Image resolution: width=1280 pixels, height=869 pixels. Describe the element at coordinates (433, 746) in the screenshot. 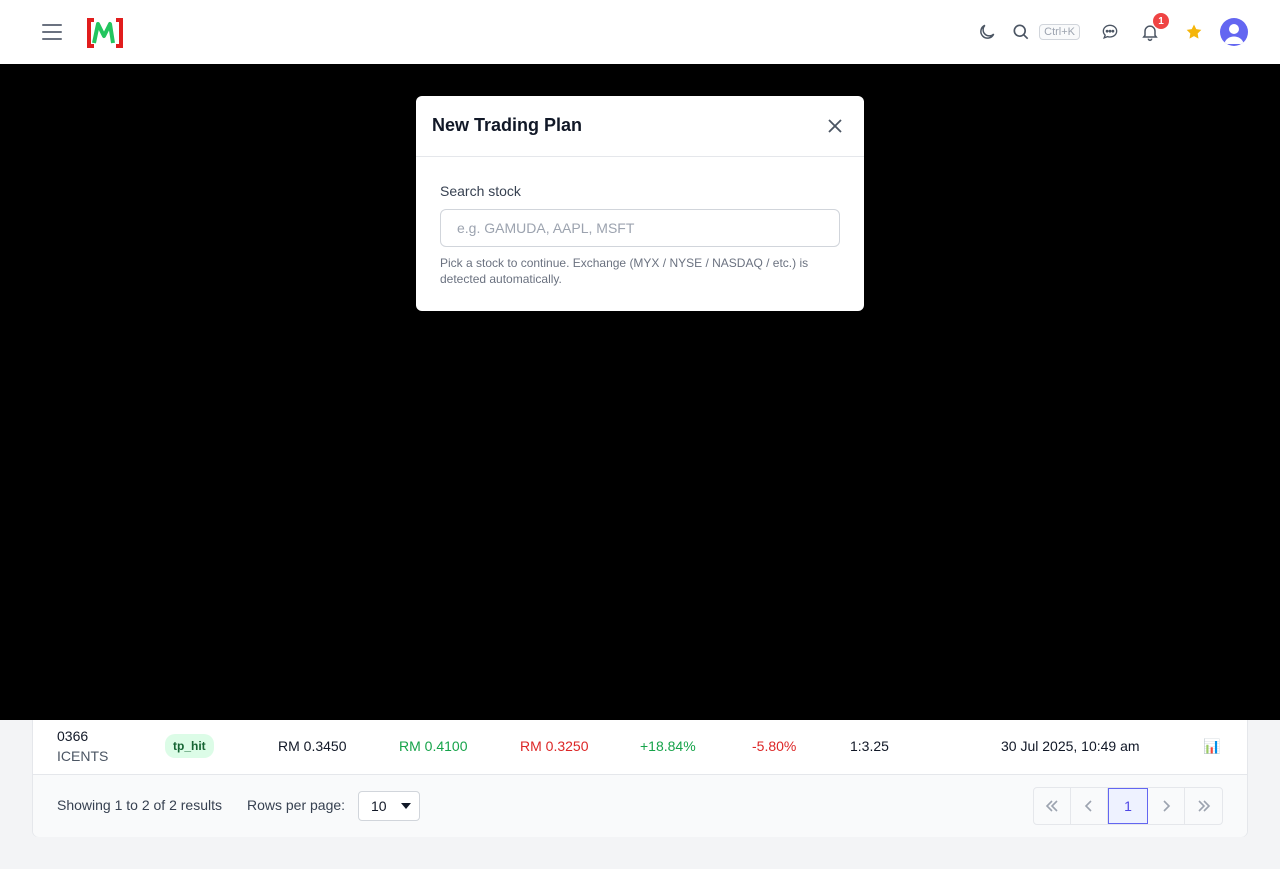

I see `take-profit-price: RM 0.4100` at that location.